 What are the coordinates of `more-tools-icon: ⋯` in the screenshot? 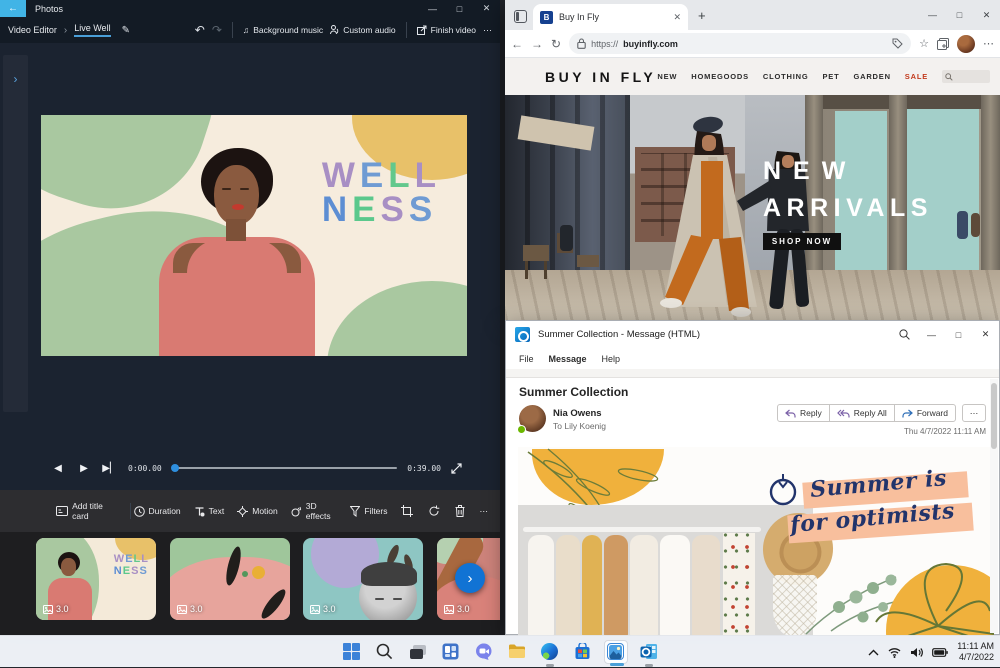 It's located at (484, 511).